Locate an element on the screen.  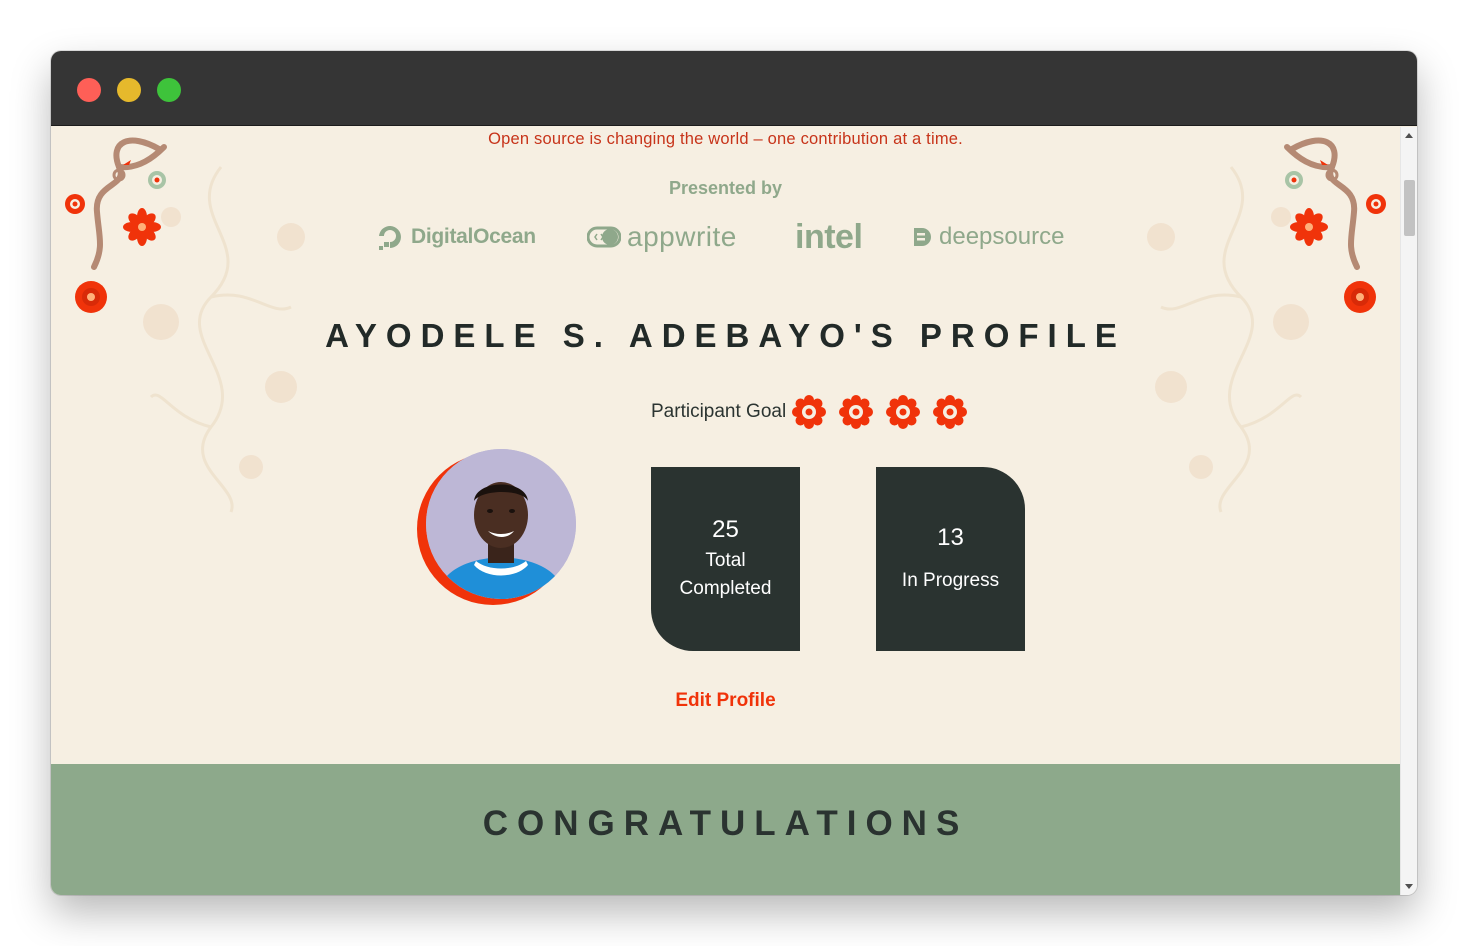
sponsor-logos: DigitalOcean appwrite intel deepsource is located at coordinates (725, 237).